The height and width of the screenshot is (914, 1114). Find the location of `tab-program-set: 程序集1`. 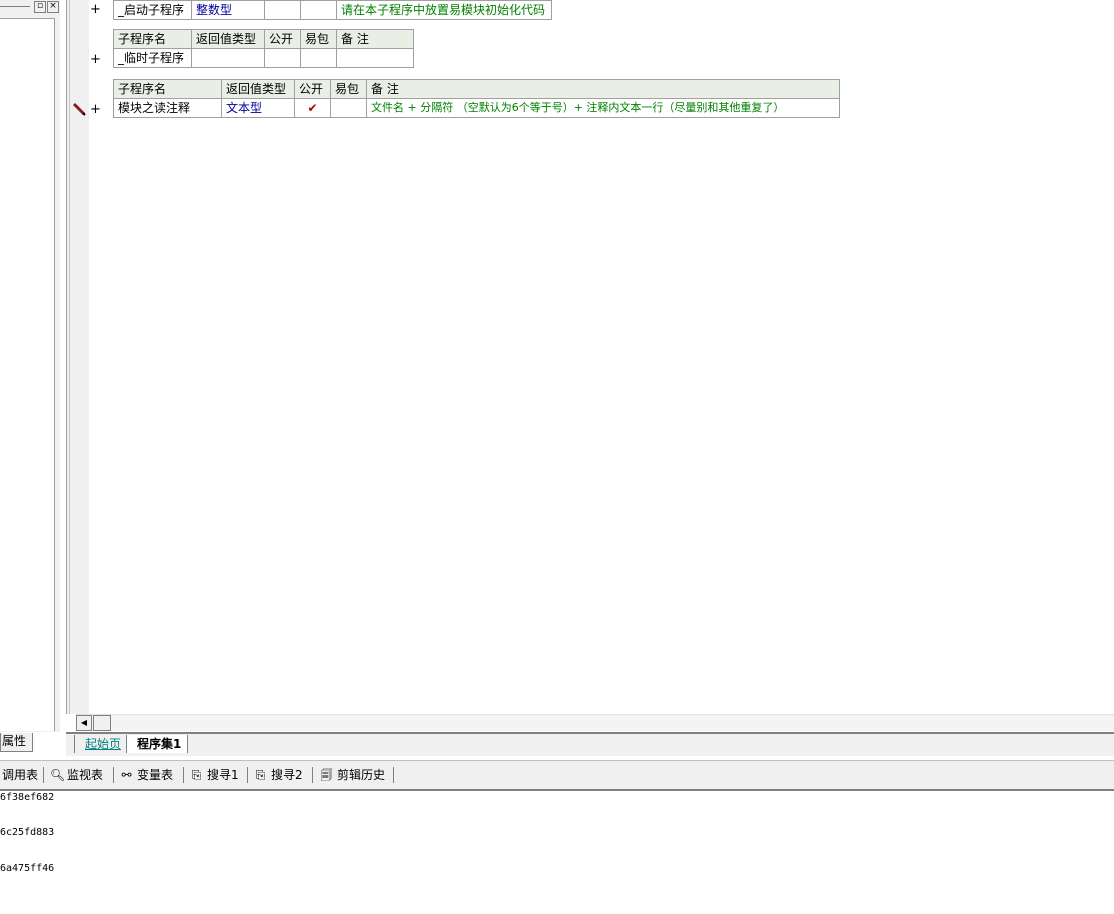

tab-program-set: 程序集1 is located at coordinates (157, 744).